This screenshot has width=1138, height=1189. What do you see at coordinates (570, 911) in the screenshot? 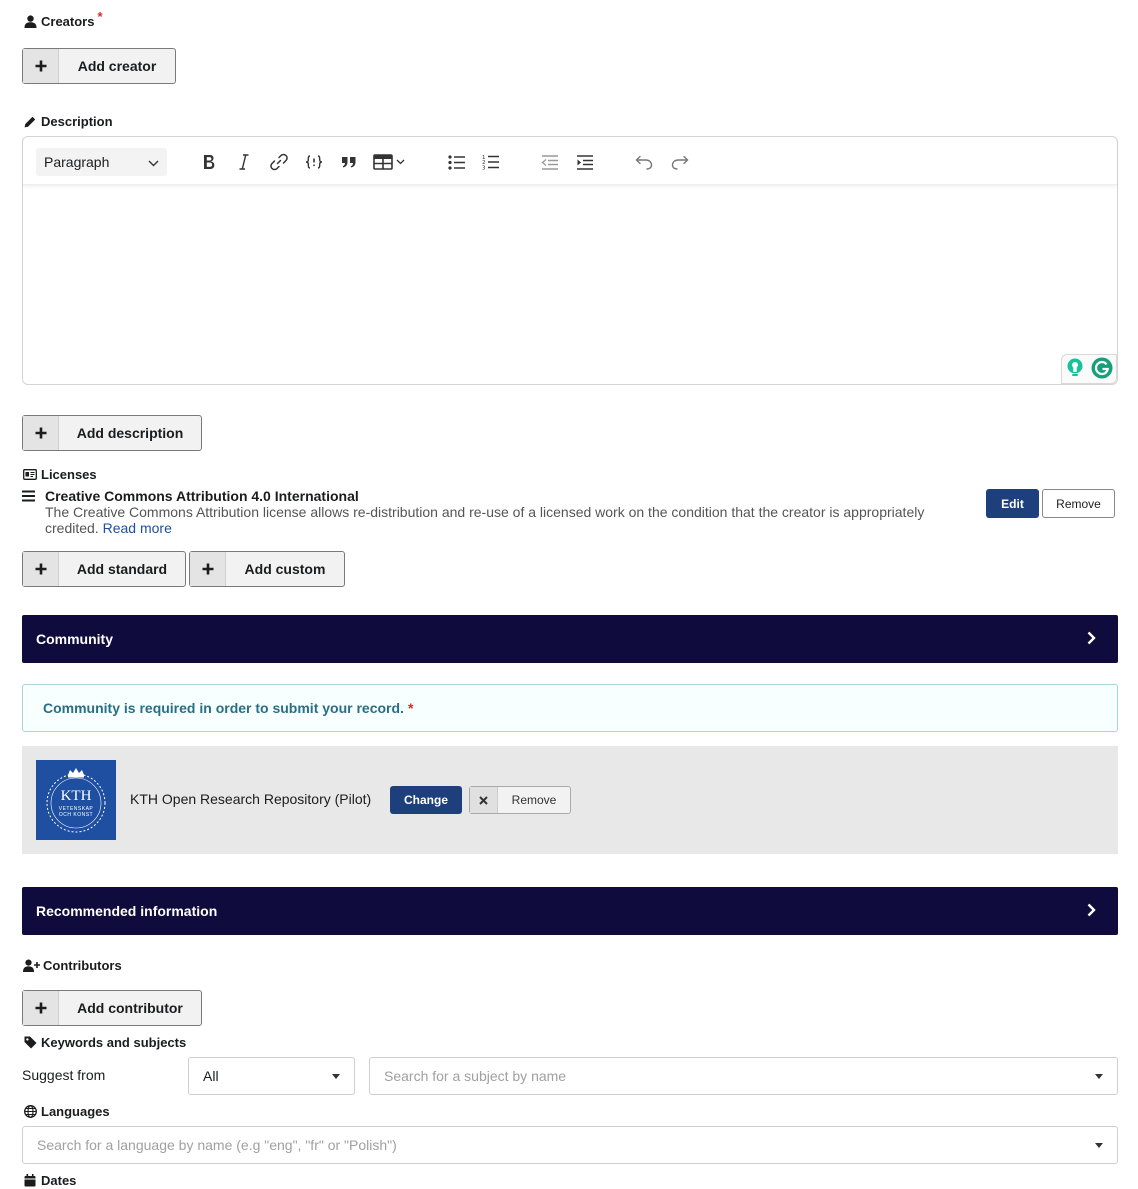
I see `recommended-accordion-header: Recommended information` at bounding box center [570, 911].